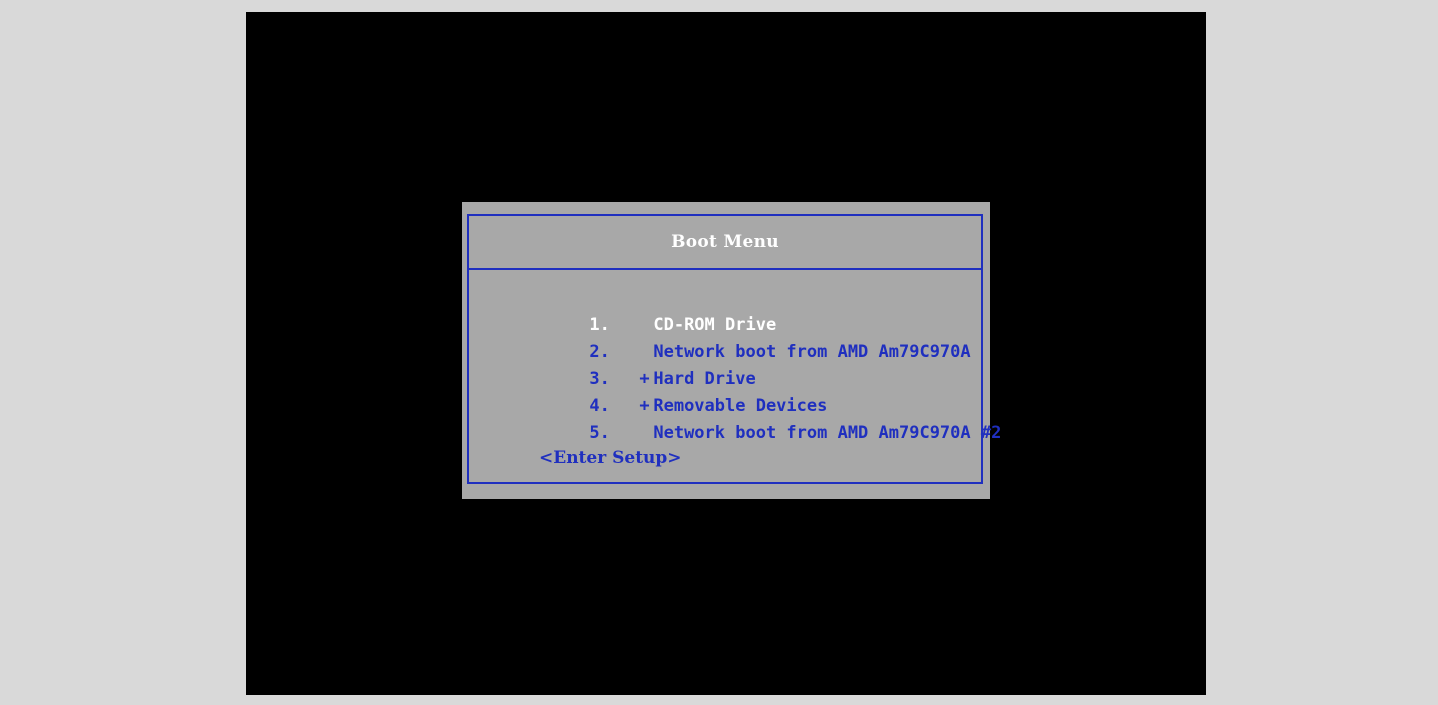 Image resolution: width=1438 pixels, height=705 pixels. I want to click on boot-item-number: 1., so click(599, 325).